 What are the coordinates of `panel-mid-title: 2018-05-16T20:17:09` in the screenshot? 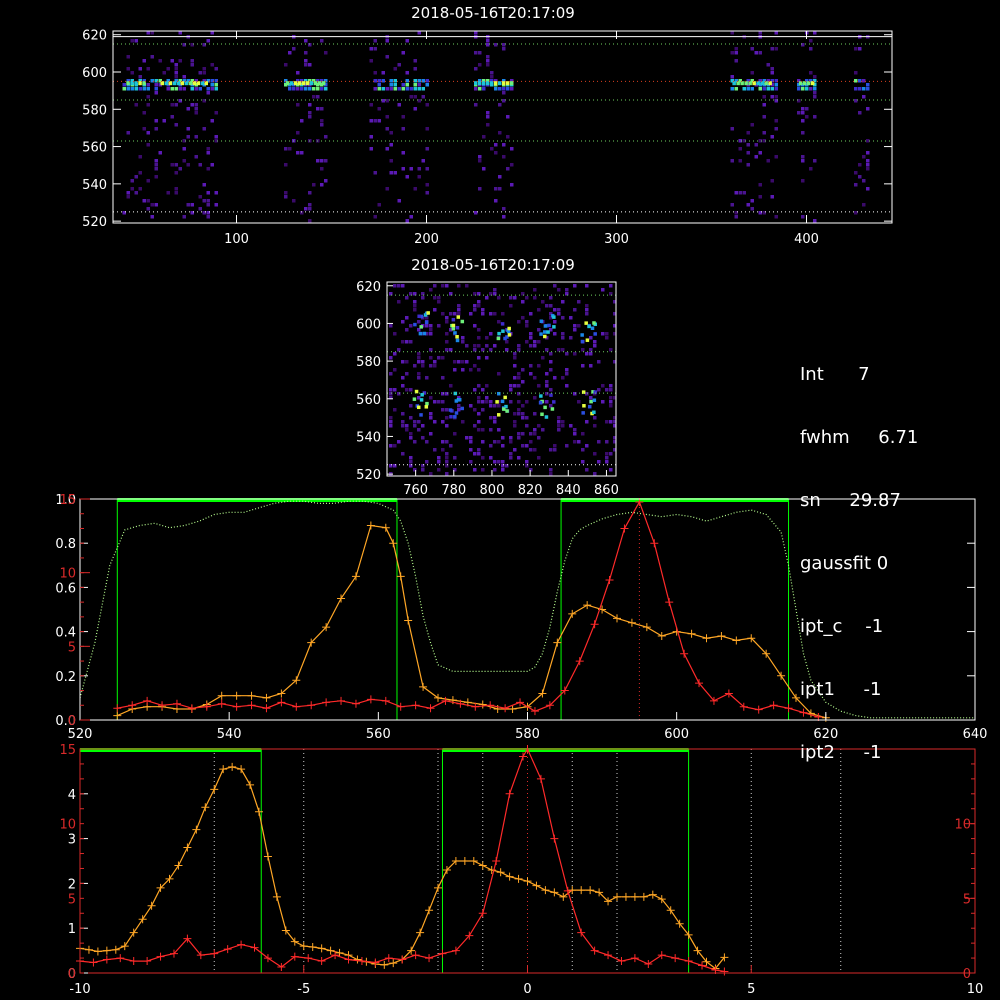 It's located at (493, 265).